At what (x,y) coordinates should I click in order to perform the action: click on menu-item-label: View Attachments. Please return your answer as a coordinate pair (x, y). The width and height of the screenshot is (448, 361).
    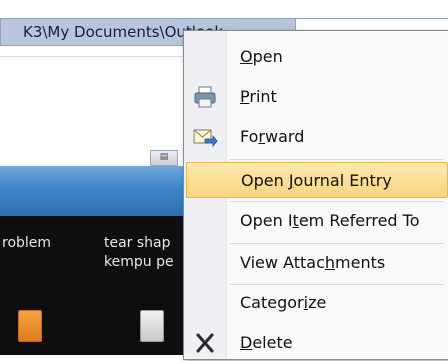
    Looking at the image, I should click on (313, 262).